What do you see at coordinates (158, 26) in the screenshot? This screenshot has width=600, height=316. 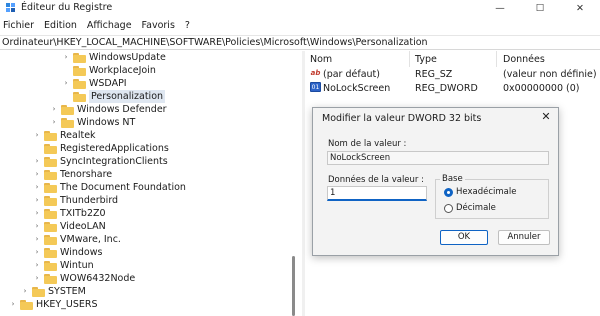 I see `menu-favoris: Favoris` at bounding box center [158, 26].